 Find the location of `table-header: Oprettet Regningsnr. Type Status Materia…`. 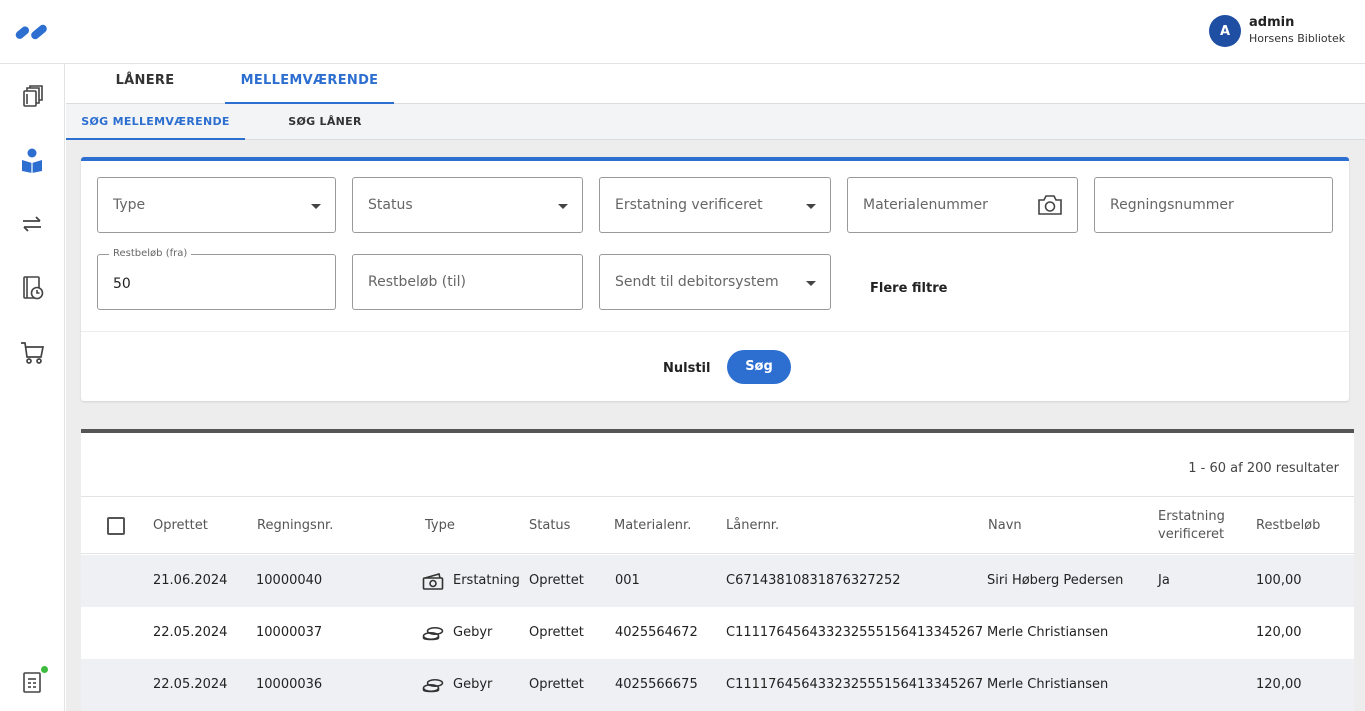

table-header: Oprettet Regningsnr. Type Status Materia… is located at coordinates (717, 525).